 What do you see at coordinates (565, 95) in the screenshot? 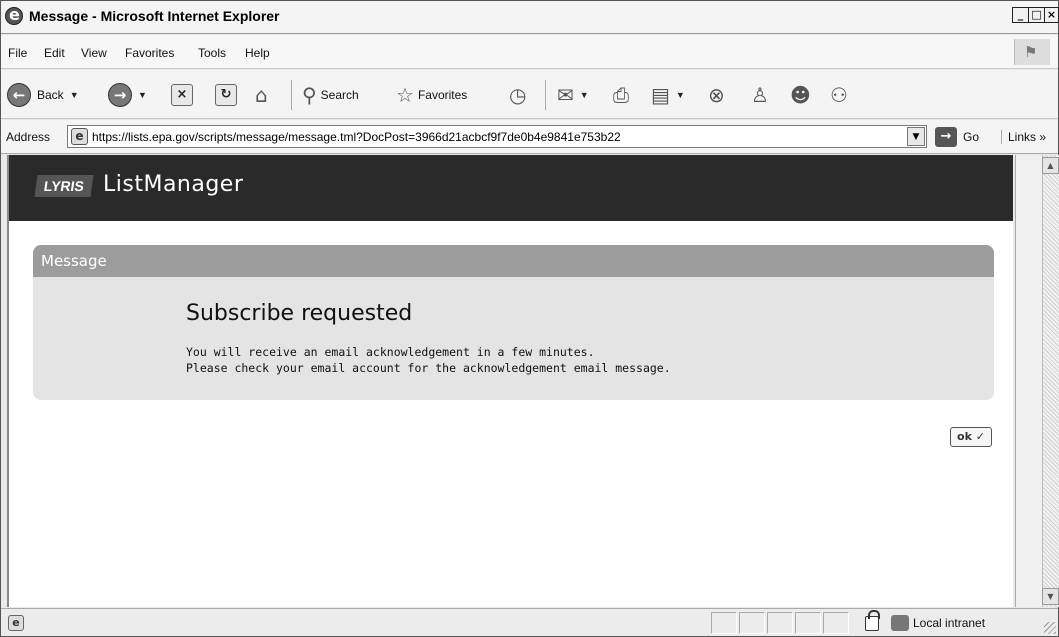
I see `mail-icon: ✉` at bounding box center [565, 95].